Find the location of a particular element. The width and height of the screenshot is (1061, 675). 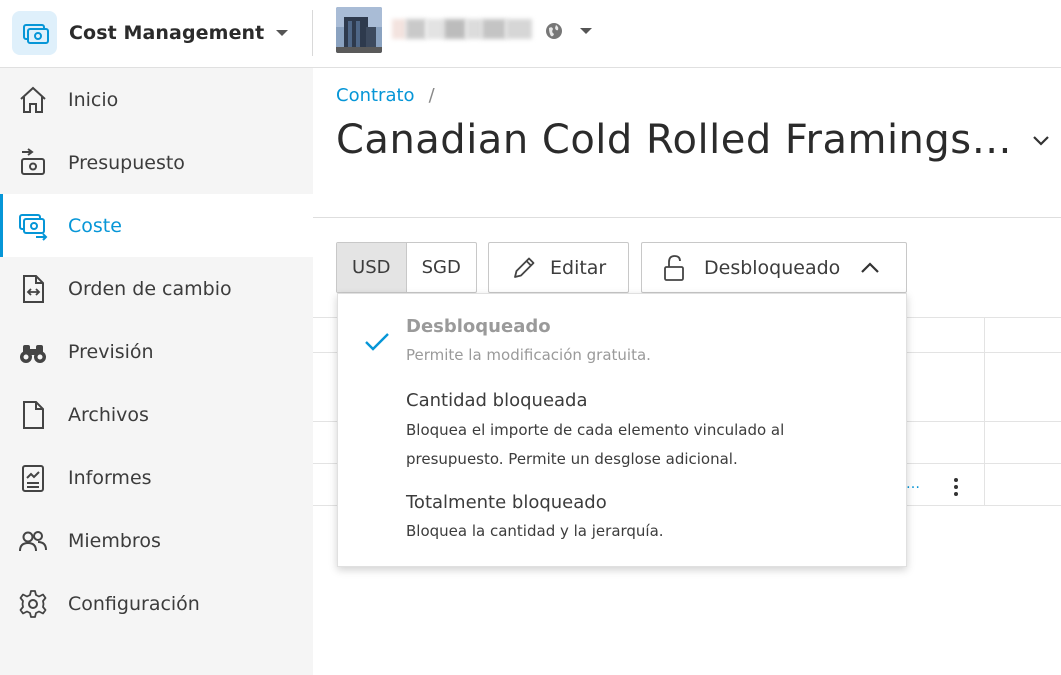

unlock-icon is located at coordinates (674, 267).